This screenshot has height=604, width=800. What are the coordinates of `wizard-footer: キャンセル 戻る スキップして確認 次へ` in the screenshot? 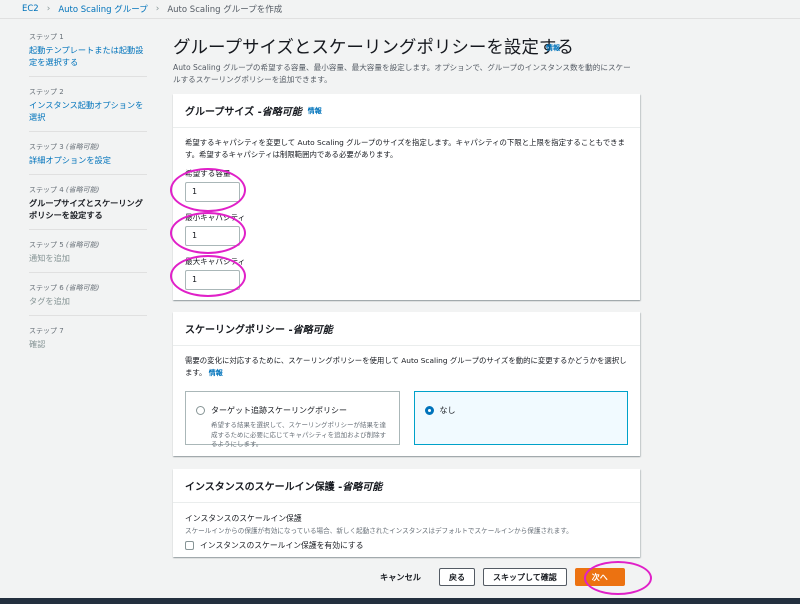 It's located at (502, 577).